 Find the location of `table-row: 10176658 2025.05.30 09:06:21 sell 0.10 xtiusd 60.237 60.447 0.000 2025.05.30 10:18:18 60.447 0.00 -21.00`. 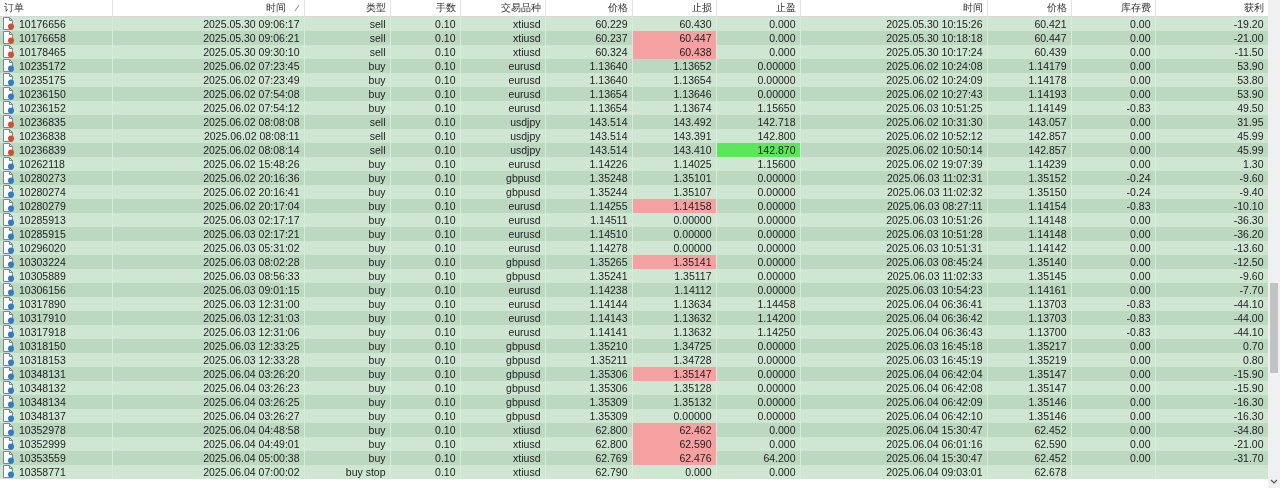

table-row: 10176658 2025.05.30 09:06:21 sell 0.10 xtiusd 60.237 60.447 0.000 2025.05.30 10:18:18 60.447 0.00 -21.00 is located at coordinates (634, 38).